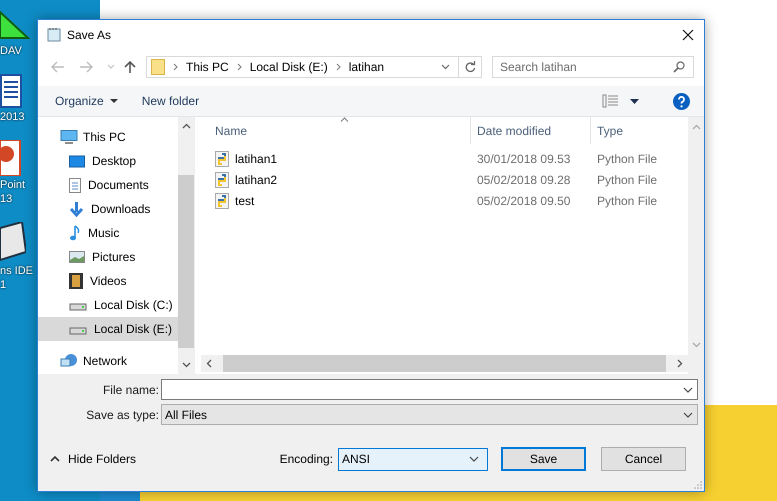  I want to click on cancel-button: Cancel, so click(643, 459).